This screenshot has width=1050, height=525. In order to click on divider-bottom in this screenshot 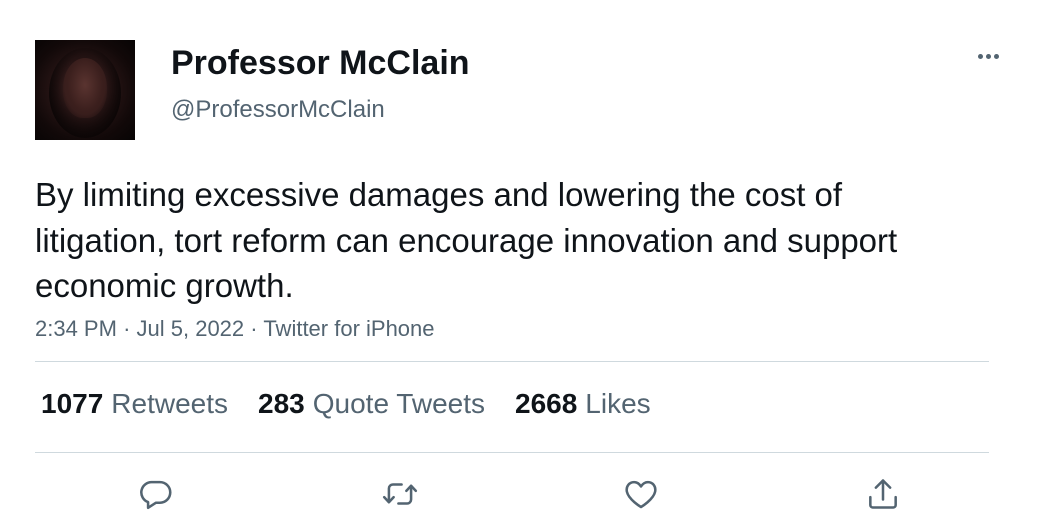, I will do `click(512, 452)`.